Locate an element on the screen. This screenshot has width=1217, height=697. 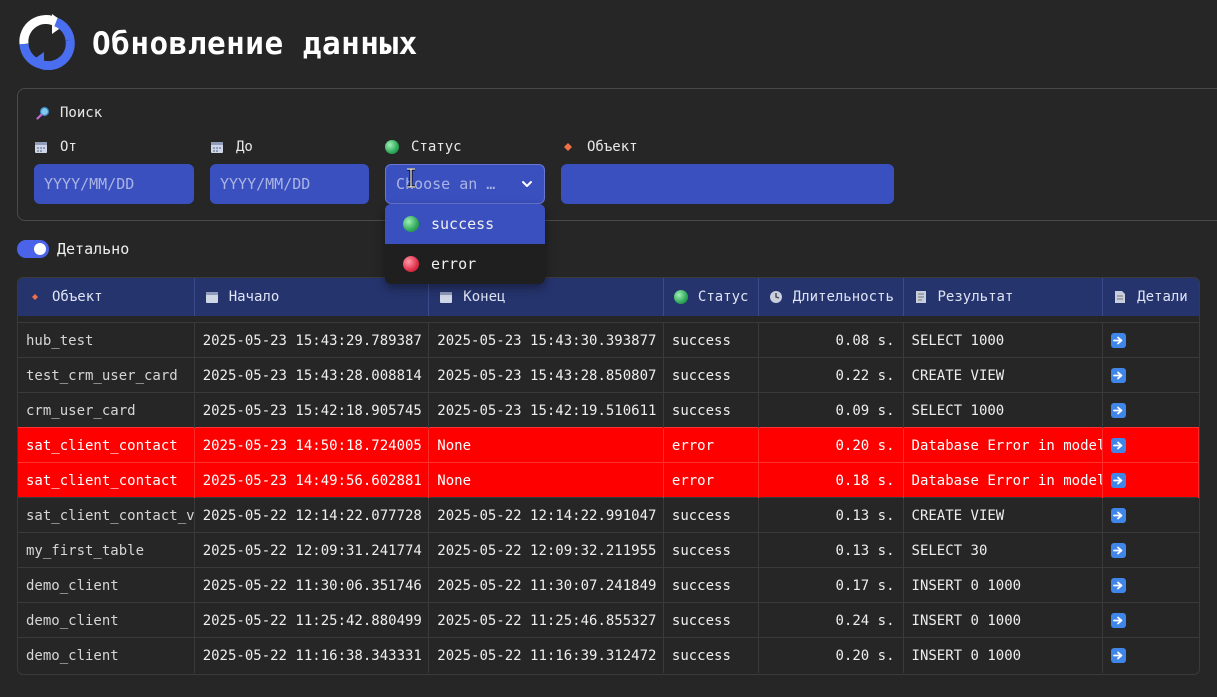
column-header-label: Объект is located at coordinates (77, 297).